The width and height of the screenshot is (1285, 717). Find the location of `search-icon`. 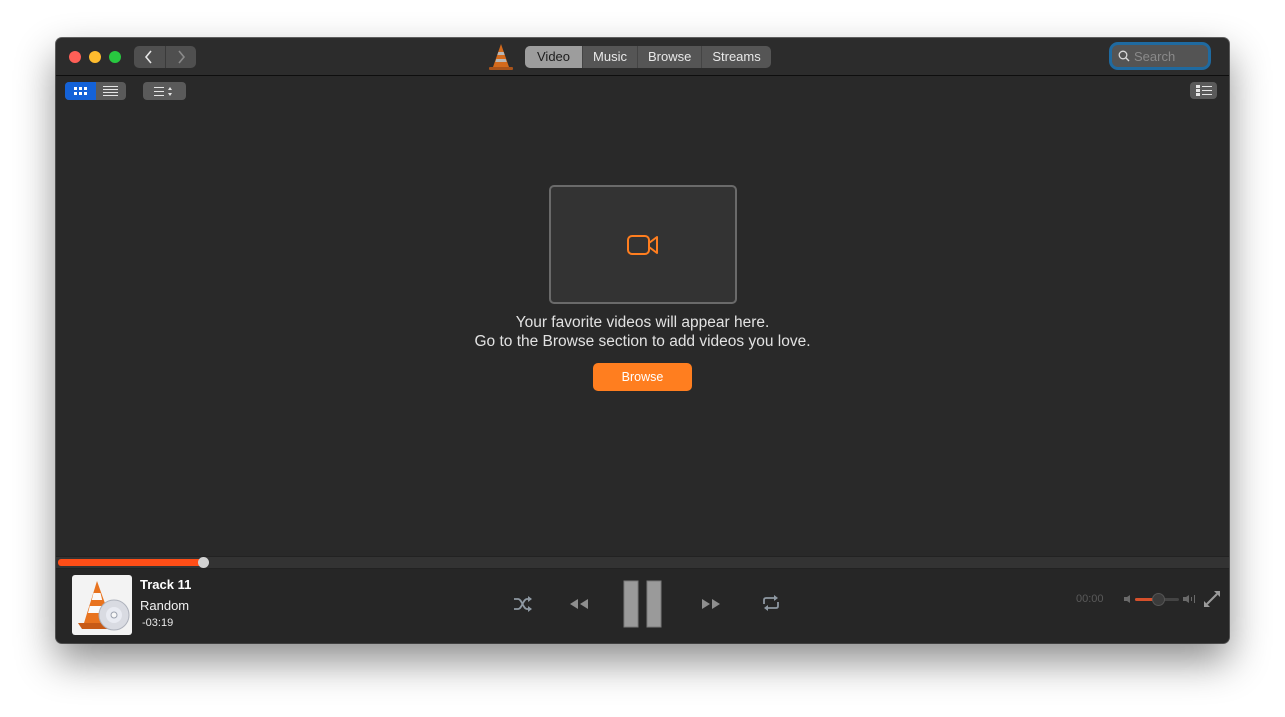

search-icon is located at coordinates (1124, 56).